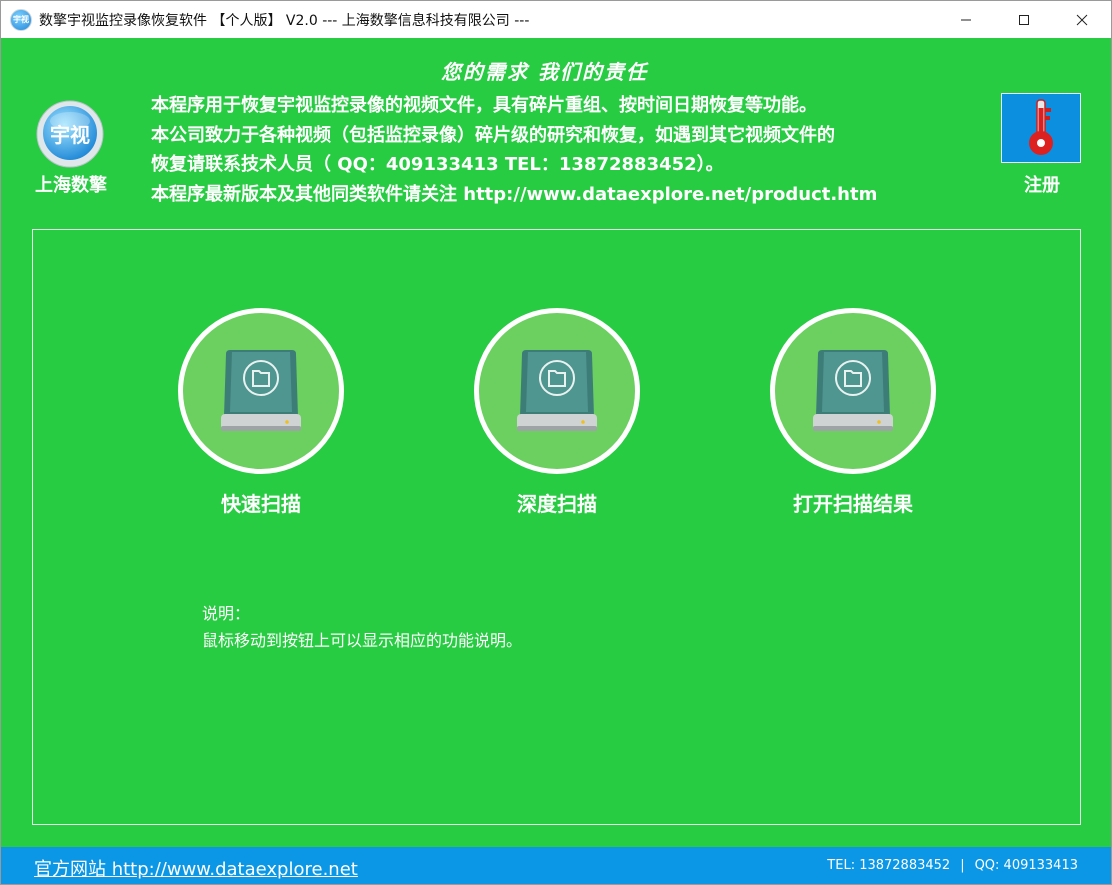  I want to click on quick-scan-button: 快速扫描, so click(261, 412).